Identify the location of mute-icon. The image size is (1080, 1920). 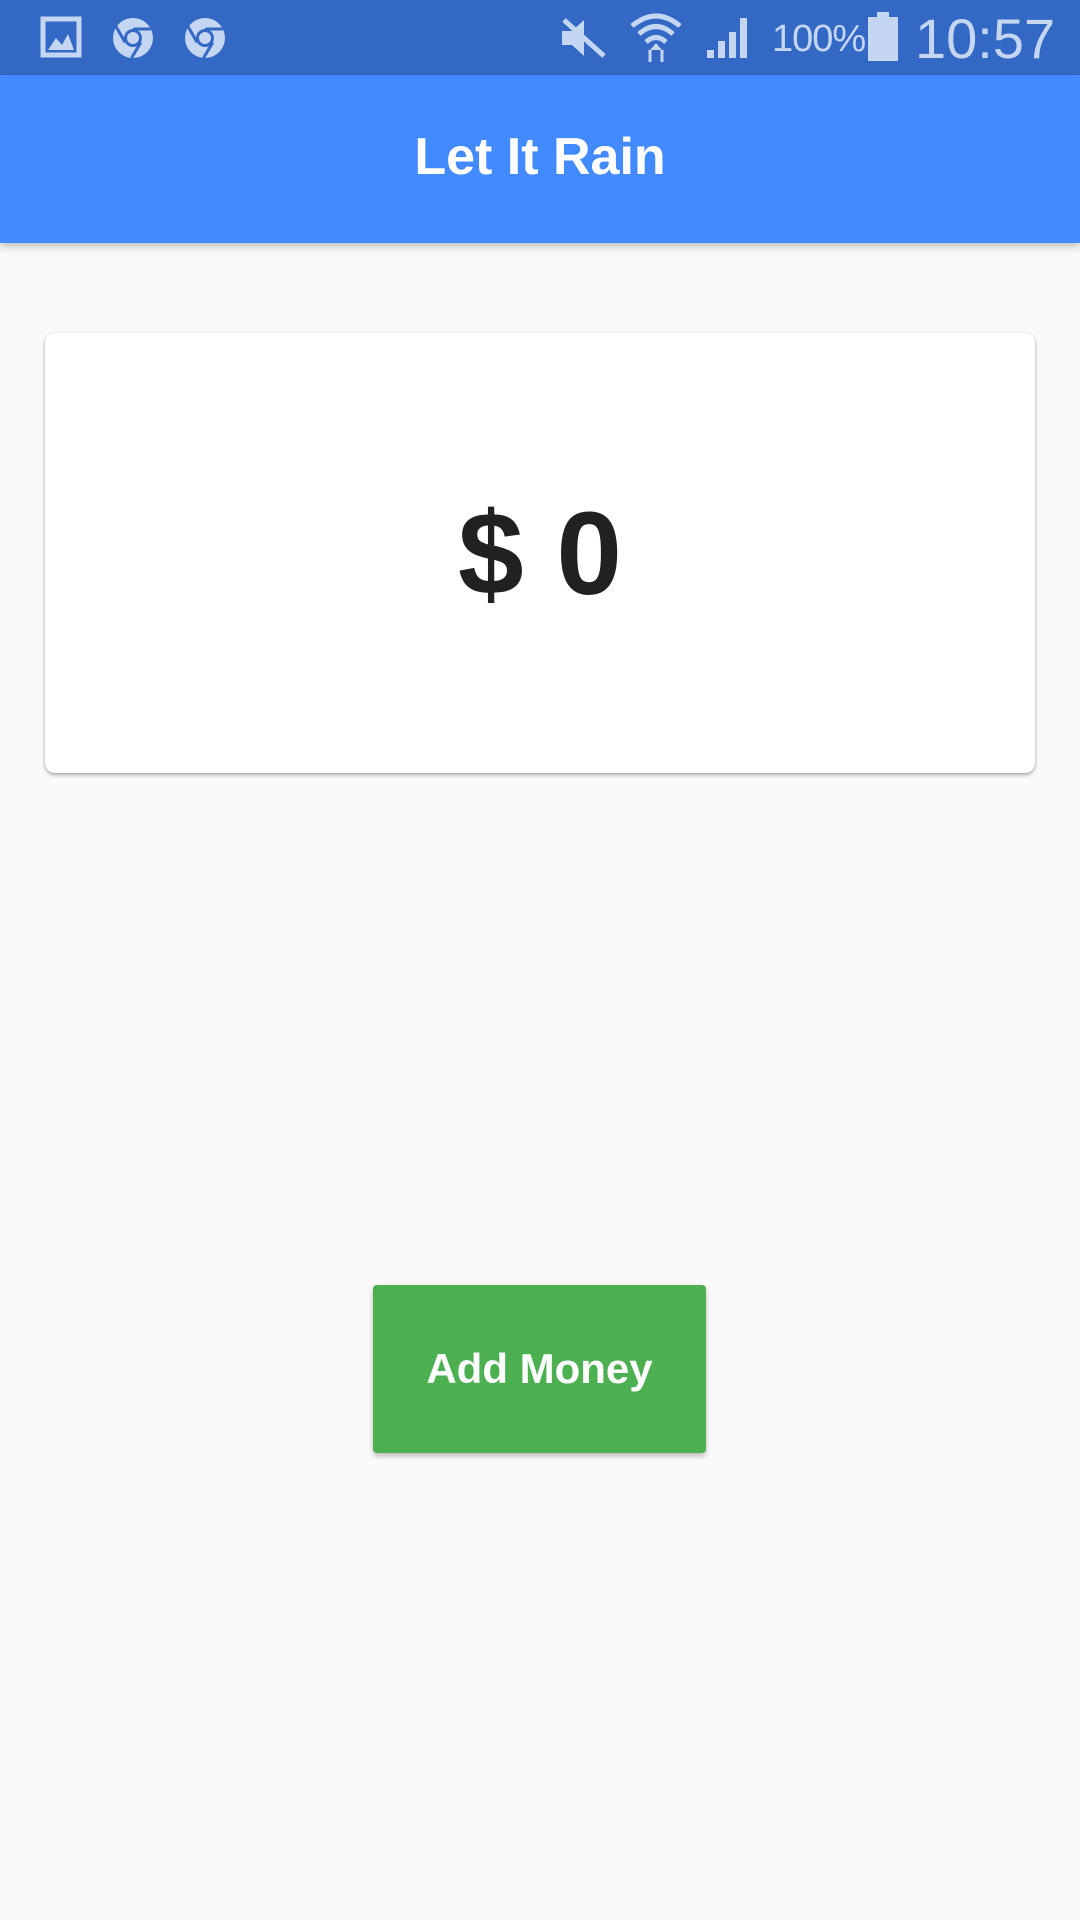
(584, 38).